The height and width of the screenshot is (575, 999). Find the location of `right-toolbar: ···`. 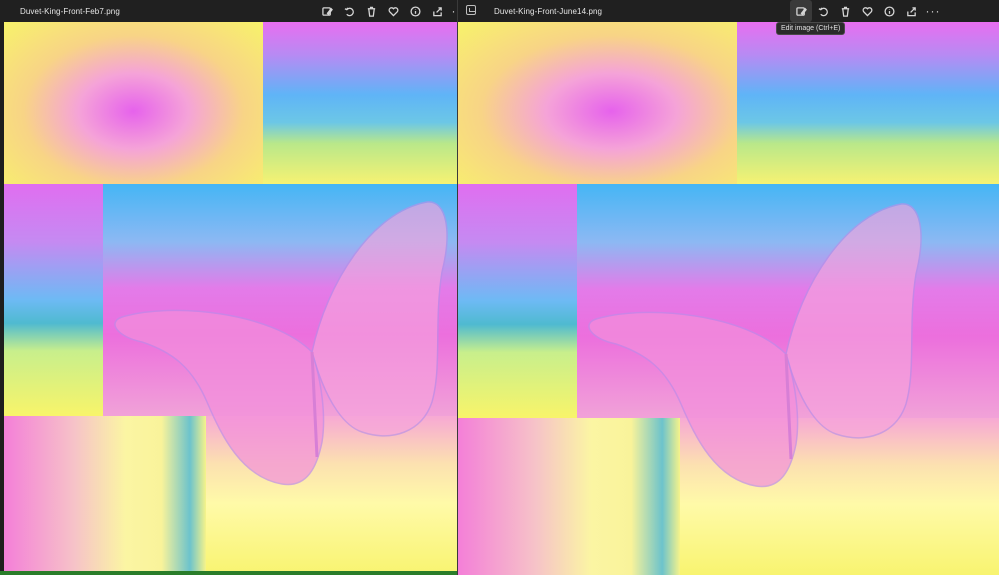

right-toolbar: ··· is located at coordinates (867, 11).